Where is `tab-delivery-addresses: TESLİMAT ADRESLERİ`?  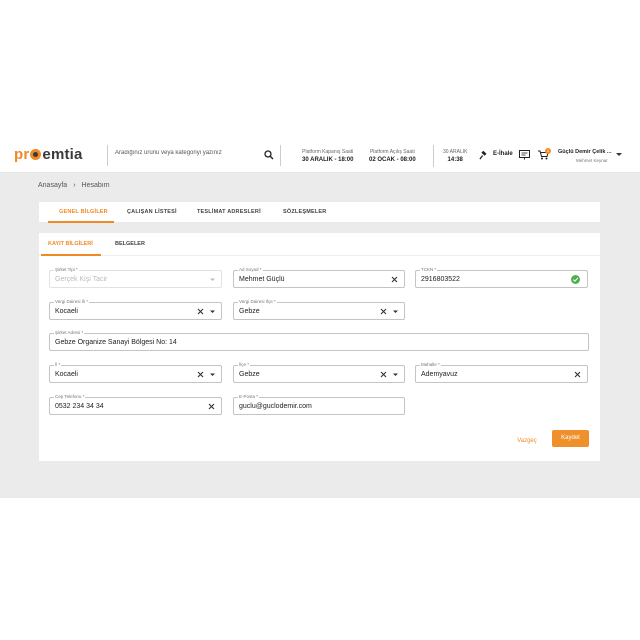 tab-delivery-addresses: TESLİMAT ADRESLERİ is located at coordinates (229, 212).